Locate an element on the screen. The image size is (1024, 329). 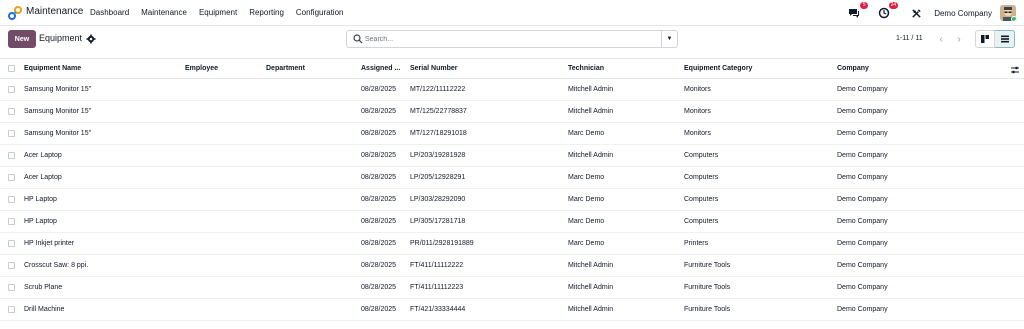
chevron-left-icon: ‹ is located at coordinates (941, 39).